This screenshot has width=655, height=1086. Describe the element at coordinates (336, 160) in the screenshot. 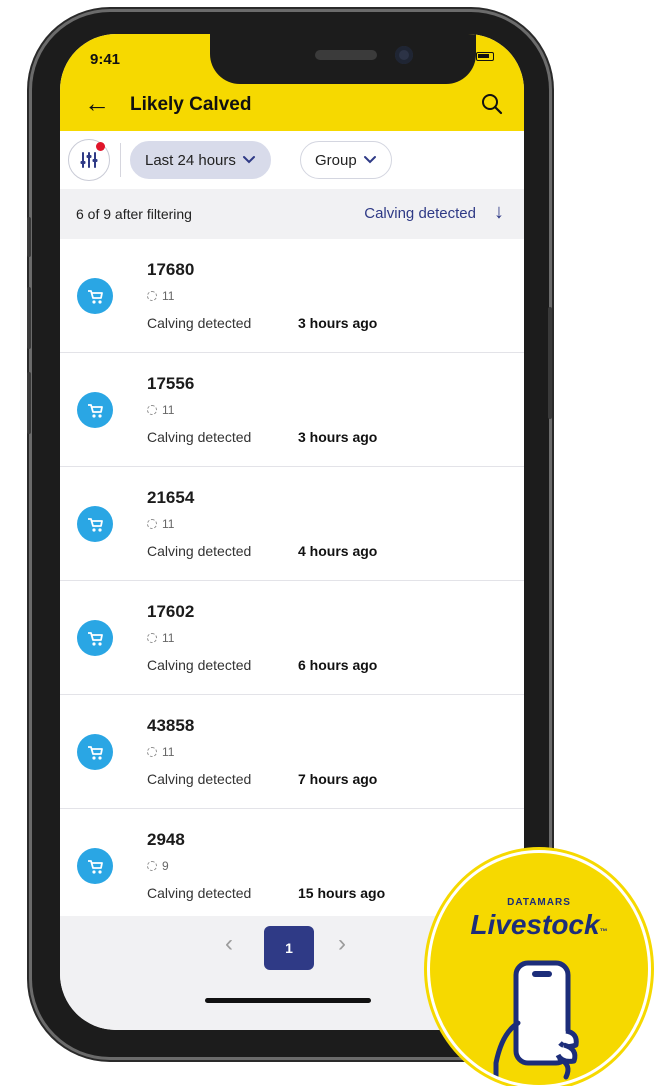

I see `chip-label: Group` at that location.